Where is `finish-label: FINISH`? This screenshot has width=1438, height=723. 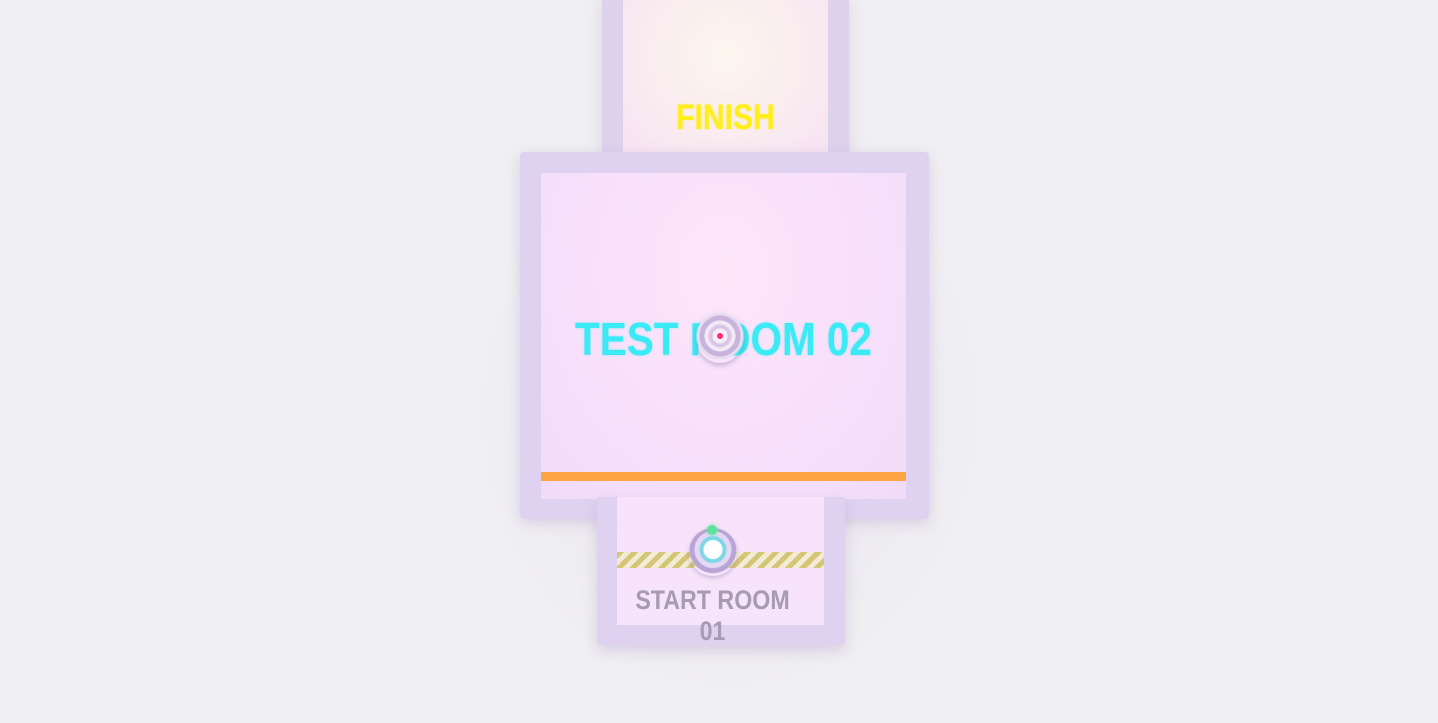
finish-label: FINISH is located at coordinates (725, 117).